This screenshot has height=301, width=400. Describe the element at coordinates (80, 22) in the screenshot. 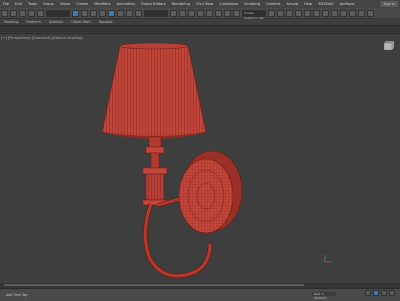

I see `tab-object-paint: Object Paint` at that location.